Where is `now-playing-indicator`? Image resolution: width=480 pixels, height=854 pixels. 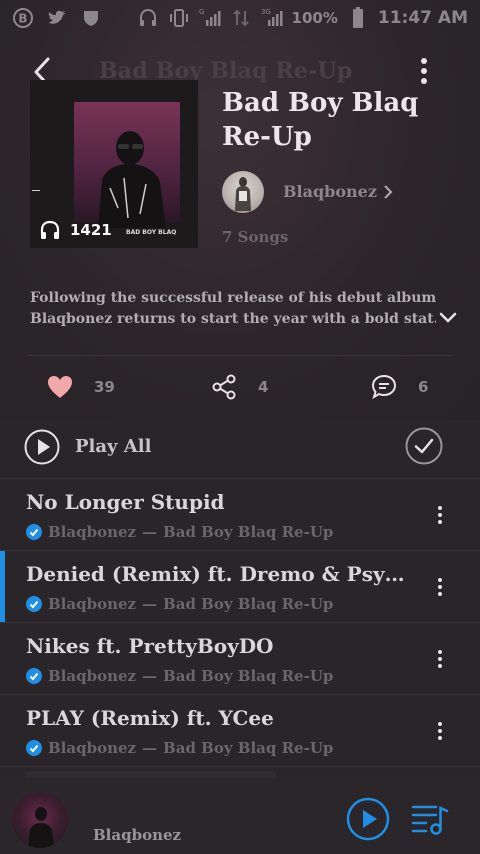 now-playing-indicator is located at coordinates (2, 587).